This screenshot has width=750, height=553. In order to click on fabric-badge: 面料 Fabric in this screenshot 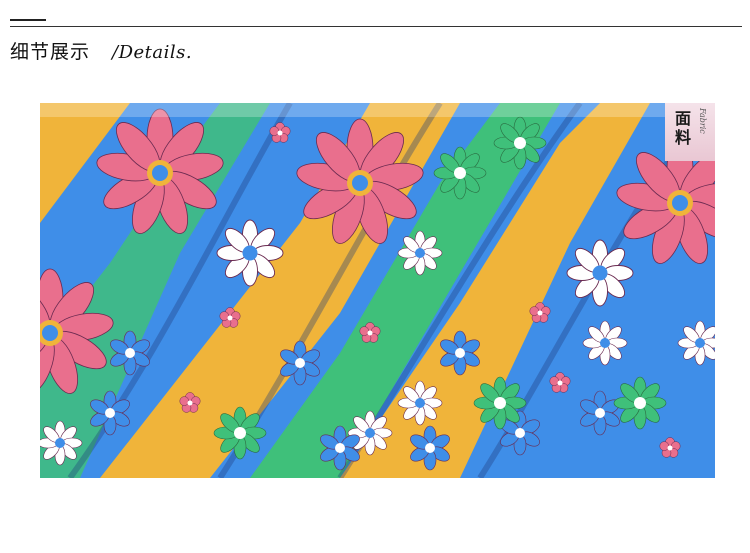, I will do `click(690, 132)`.